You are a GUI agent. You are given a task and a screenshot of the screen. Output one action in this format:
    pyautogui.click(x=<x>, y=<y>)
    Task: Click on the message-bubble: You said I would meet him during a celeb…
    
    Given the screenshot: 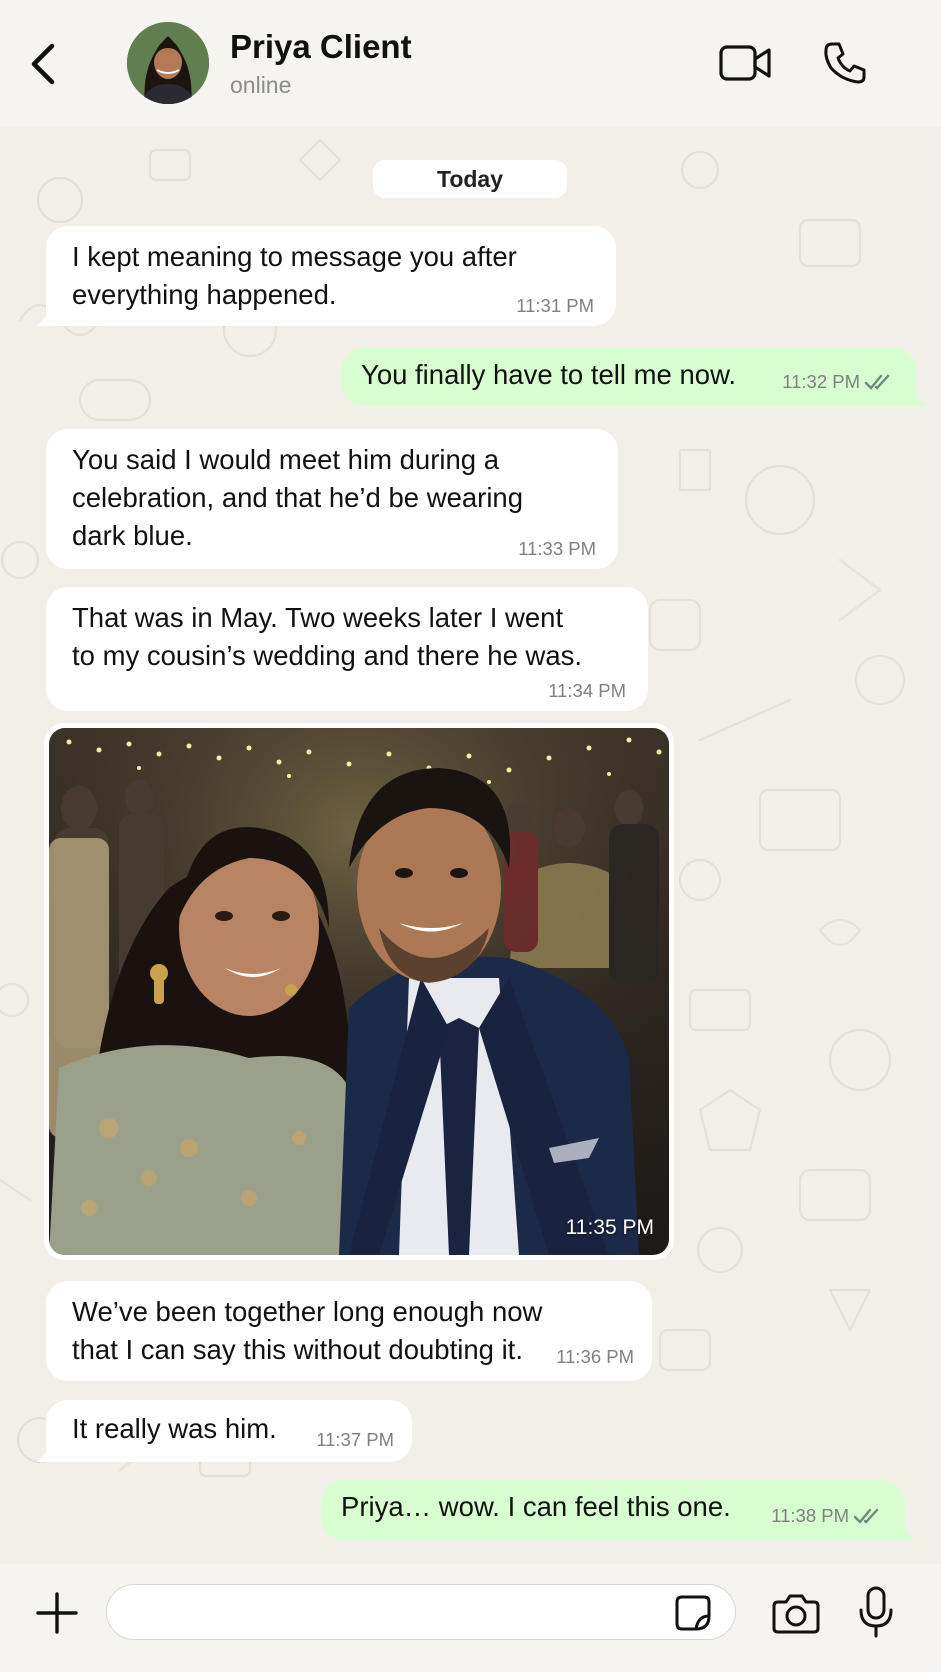 What is the action you would take?
    pyautogui.click(x=332, y=499)
    